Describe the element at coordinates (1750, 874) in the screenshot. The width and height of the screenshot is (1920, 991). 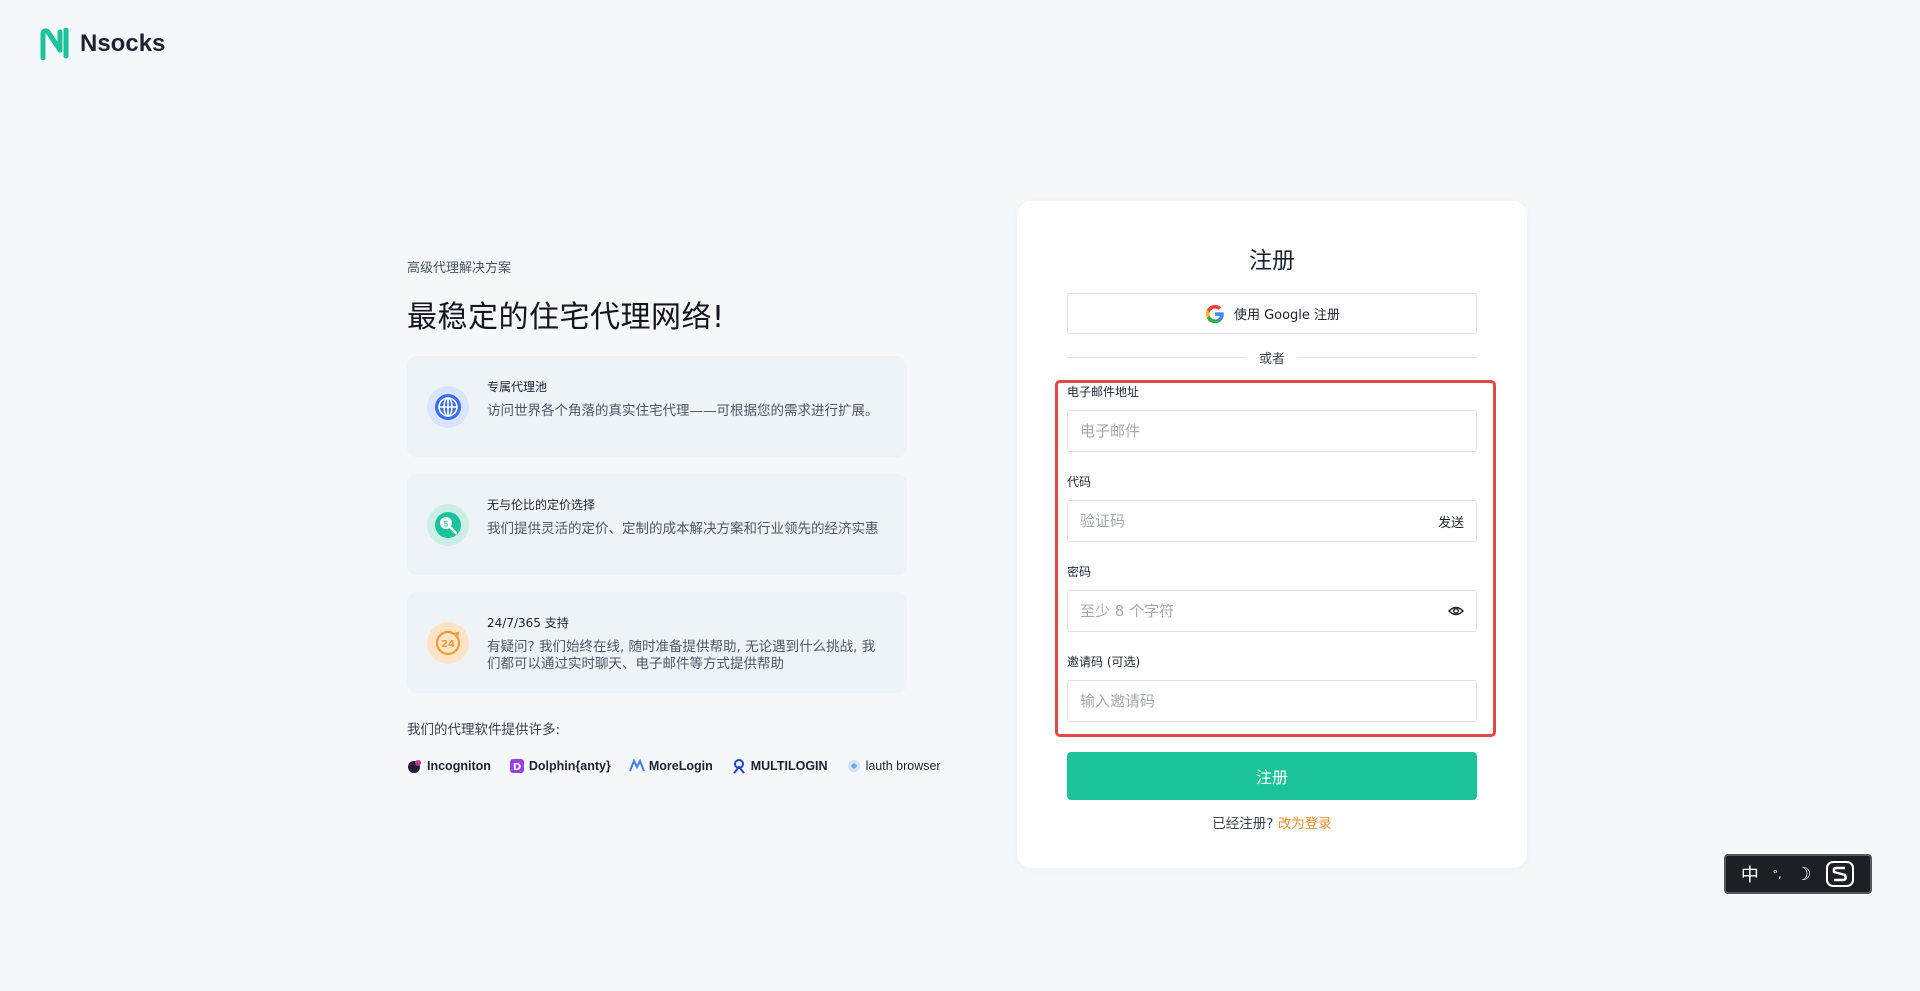
I see `ime-language-toggle: 中` at that location.